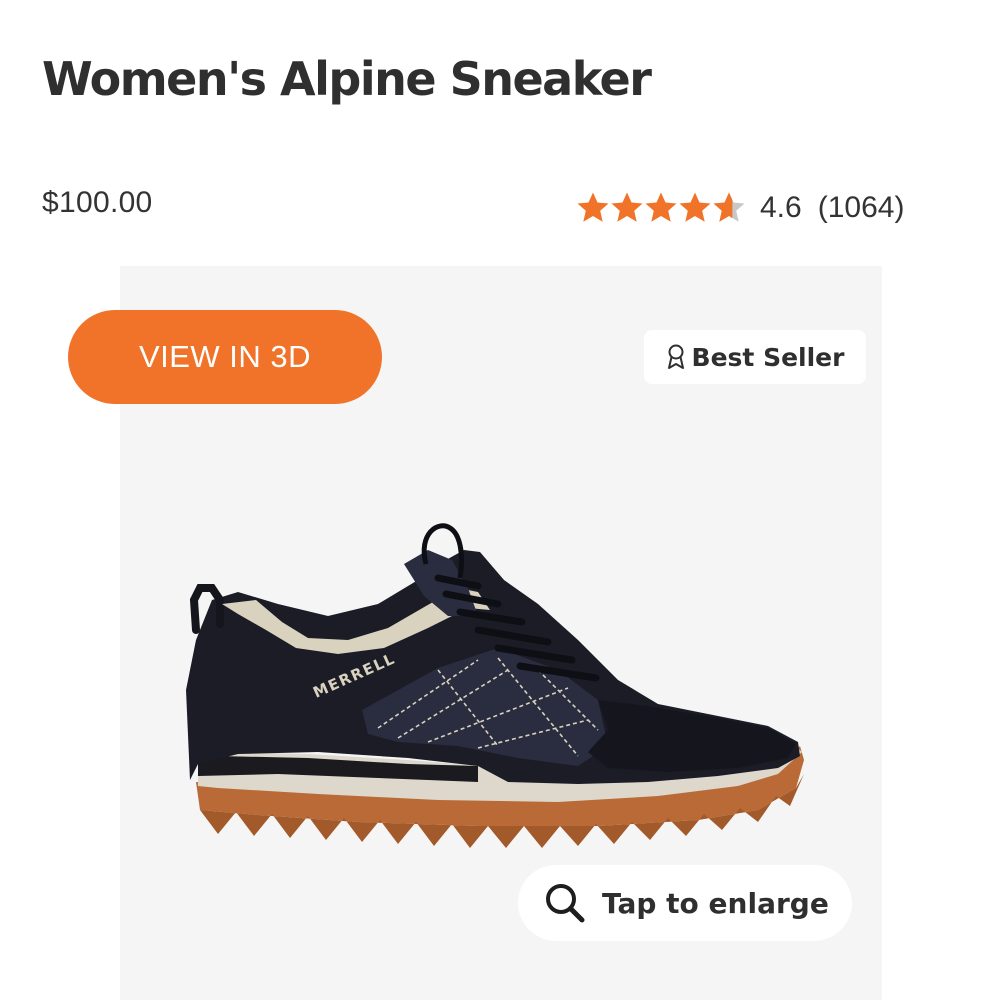 The image size is (1000, 1000). I want to click on award-ribbon-icon, so click(675, 356).